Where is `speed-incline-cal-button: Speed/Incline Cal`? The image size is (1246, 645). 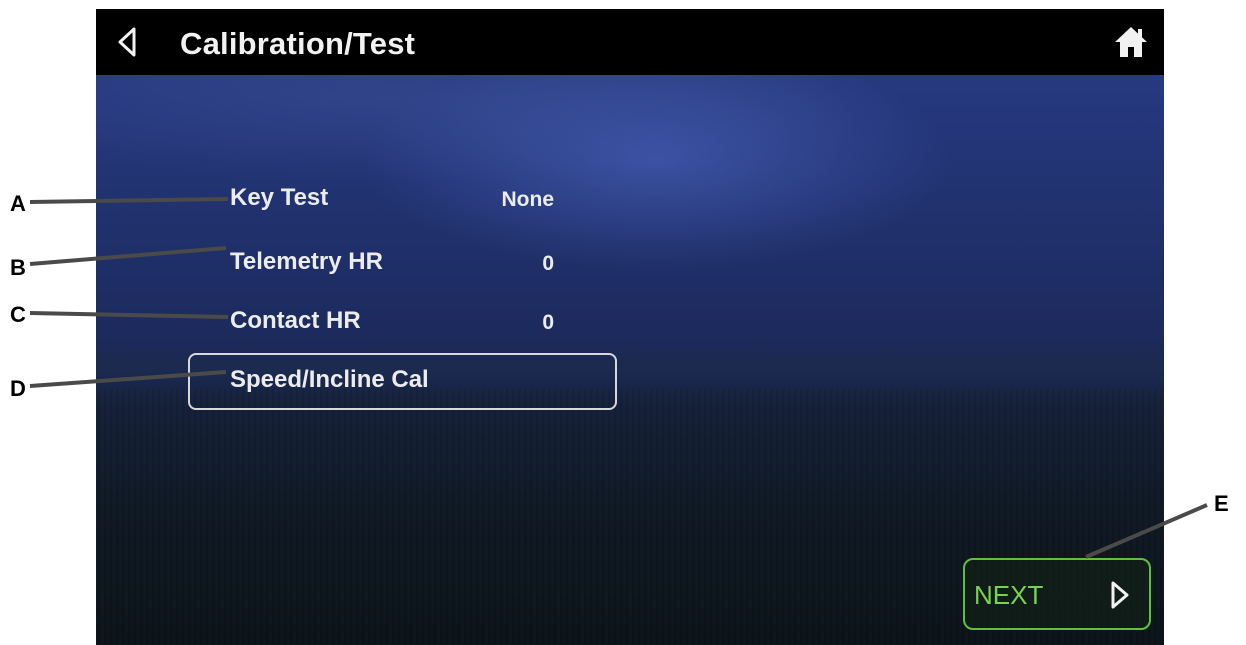 speed-incline-cal-button: Speed/Incline Cal is located at coordinates (402, 381).